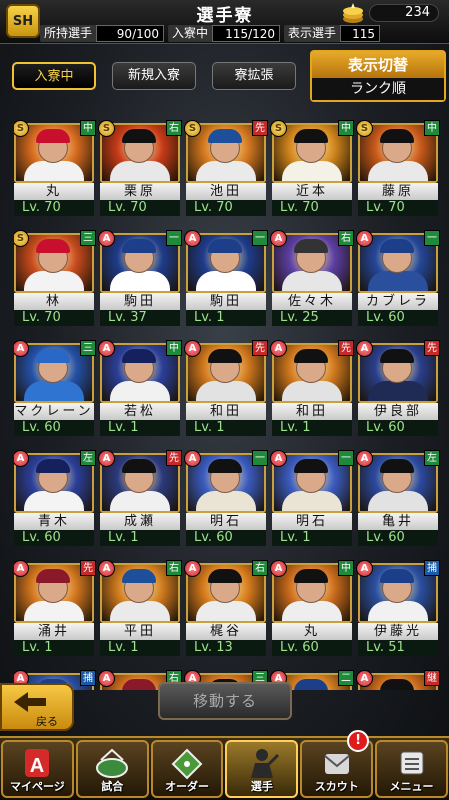  What do you see at coordinates (411, 786) in the screenshot?
I see `menu-label: メニュー` at bounding box center [411, 786].